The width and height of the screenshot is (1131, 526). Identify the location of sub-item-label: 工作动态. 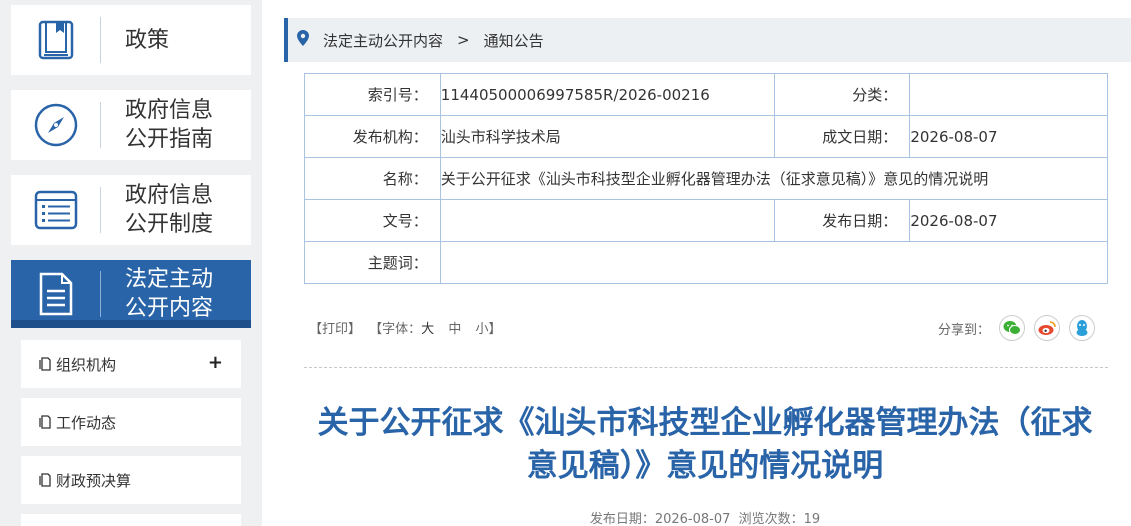
(86, 422).